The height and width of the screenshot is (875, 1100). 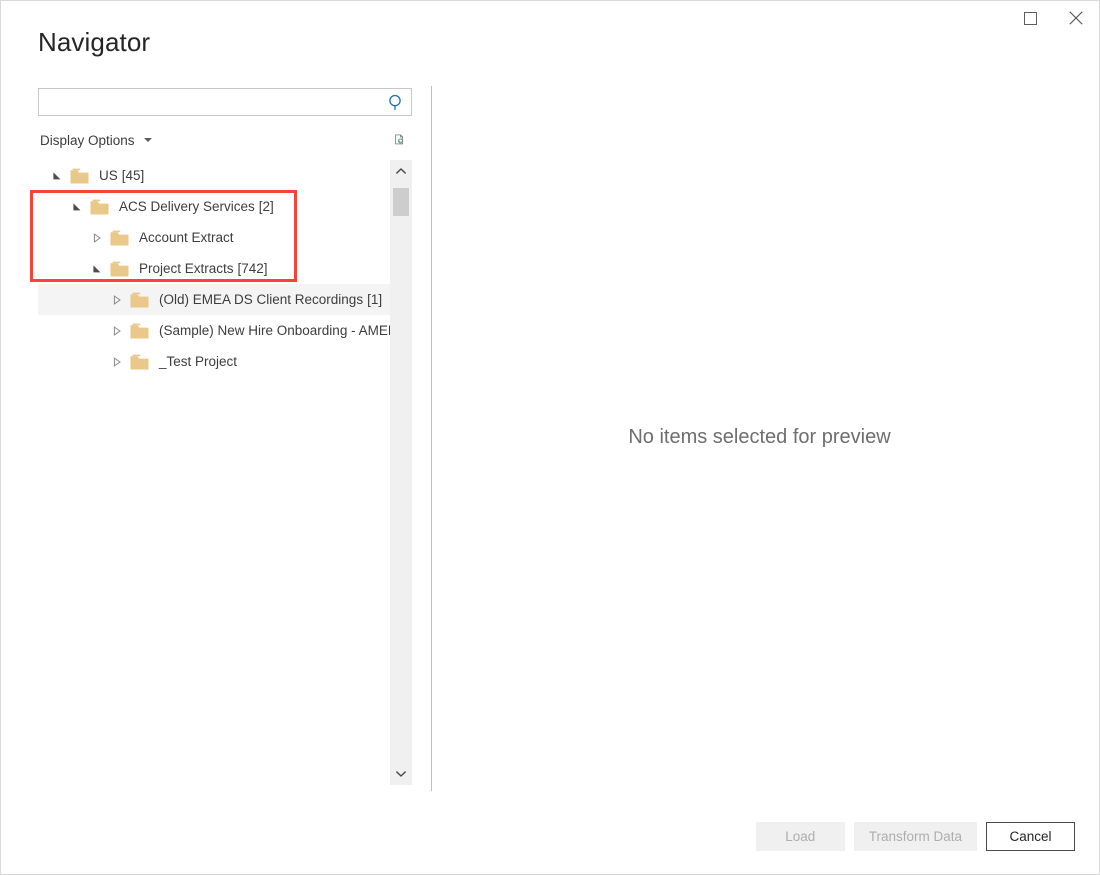 What do you see at coordinates (252, 268) in the screenshot?
I see `tree-row-count: [742]` at bounding box center [252, 268].